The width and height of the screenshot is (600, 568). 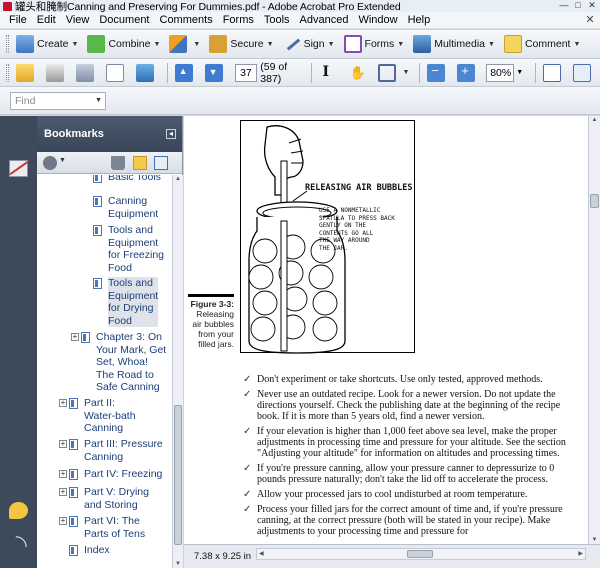 What do you see at coordinates (211, 301) in the screenshot?
I see `figure-label: Figure 3-3:` at bounding box center [211, 301].